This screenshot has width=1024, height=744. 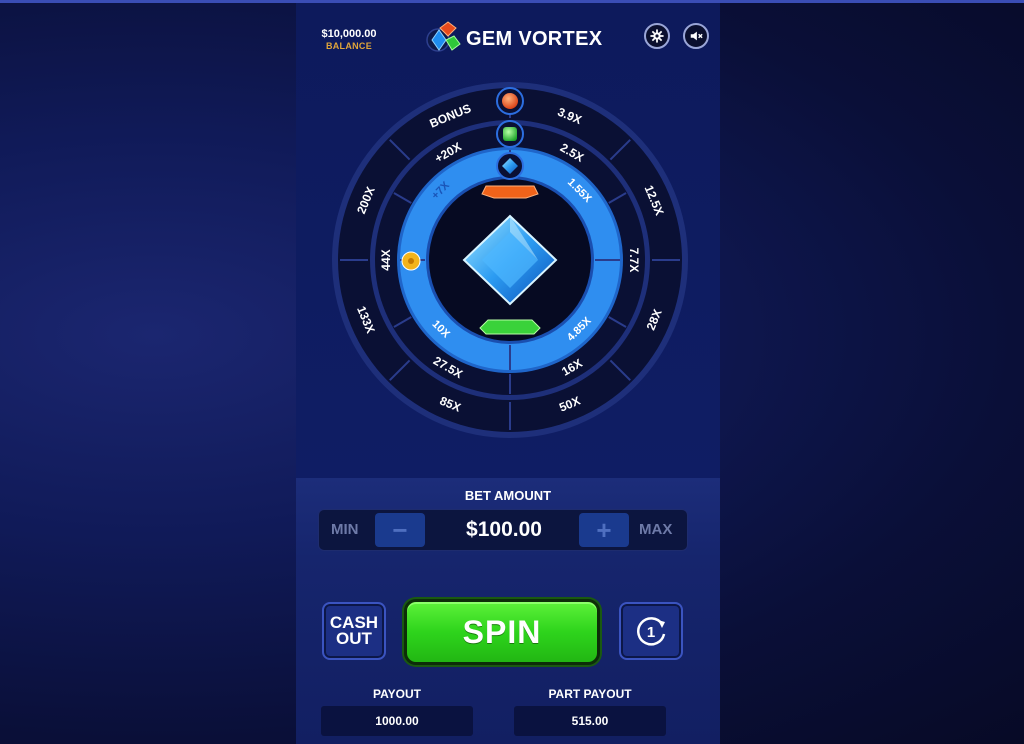 I want to click on balance-display: $10,000.00 BALANCE, so click(x=349, y=39).